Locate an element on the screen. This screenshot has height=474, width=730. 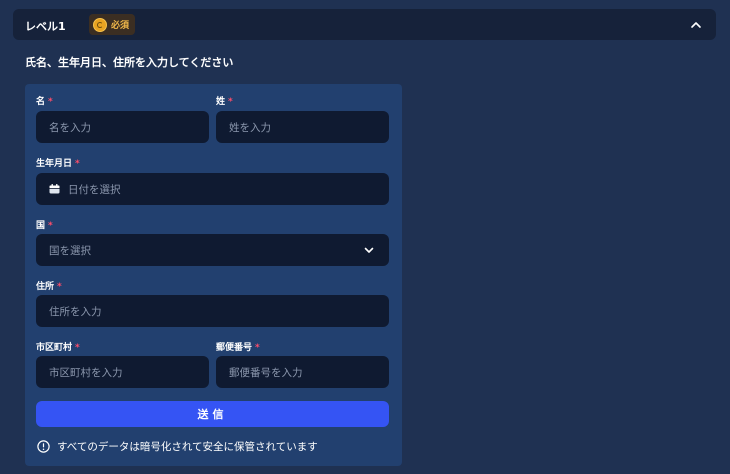
security-notice-text: すべてのデータは暗号化されて安全に保管されています is located at coordinates (187, 447).